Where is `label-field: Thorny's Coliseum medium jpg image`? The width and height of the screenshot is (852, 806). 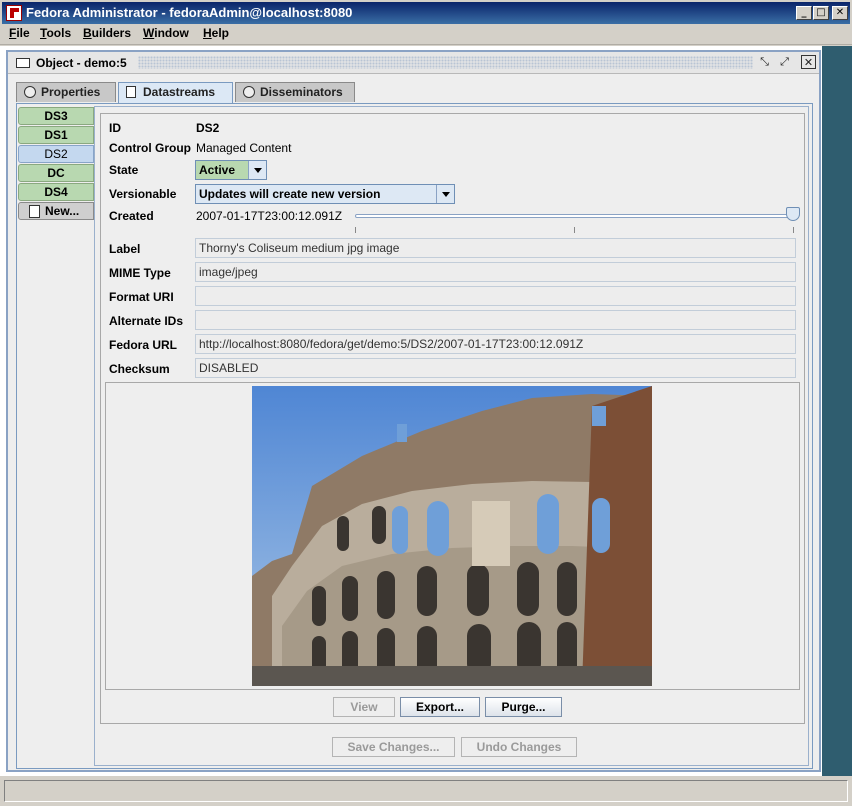 label-field: Thorny's Coliseum medium jpg image is located at coordinates (495, 248).